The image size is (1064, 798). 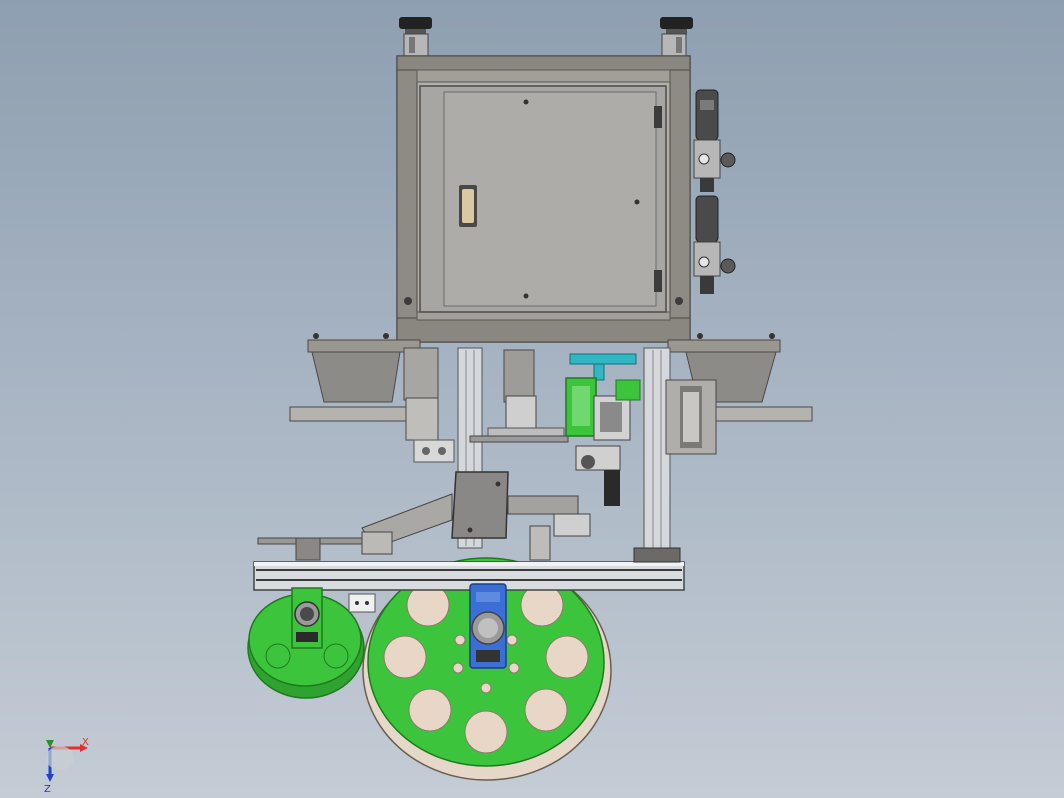 What do you see at coordinates (657, 555) in the screenshot?
I see `dark-support-bar` at bounding box center [657, 555].